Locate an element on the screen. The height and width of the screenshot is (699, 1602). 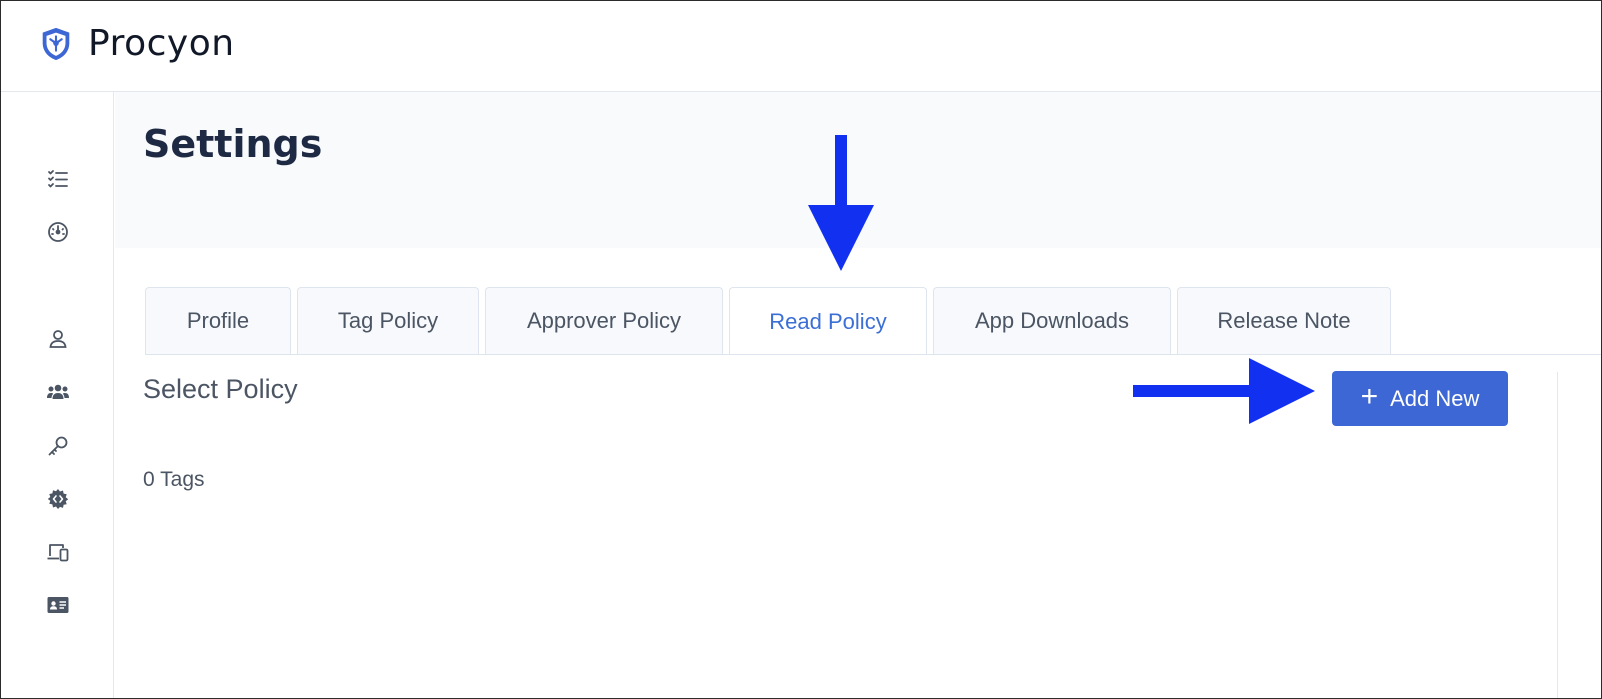
task-list-icon is located at coordinates (58, 179).